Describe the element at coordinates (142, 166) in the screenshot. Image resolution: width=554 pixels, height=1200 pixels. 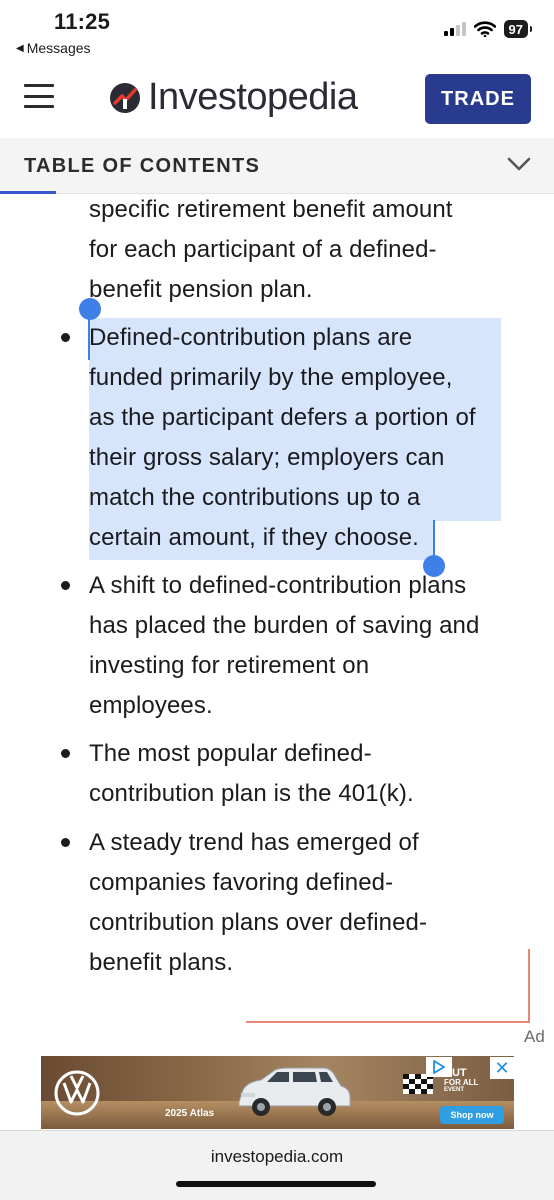
I see `toc-label: TABLE OF CONTENTS` at that location.